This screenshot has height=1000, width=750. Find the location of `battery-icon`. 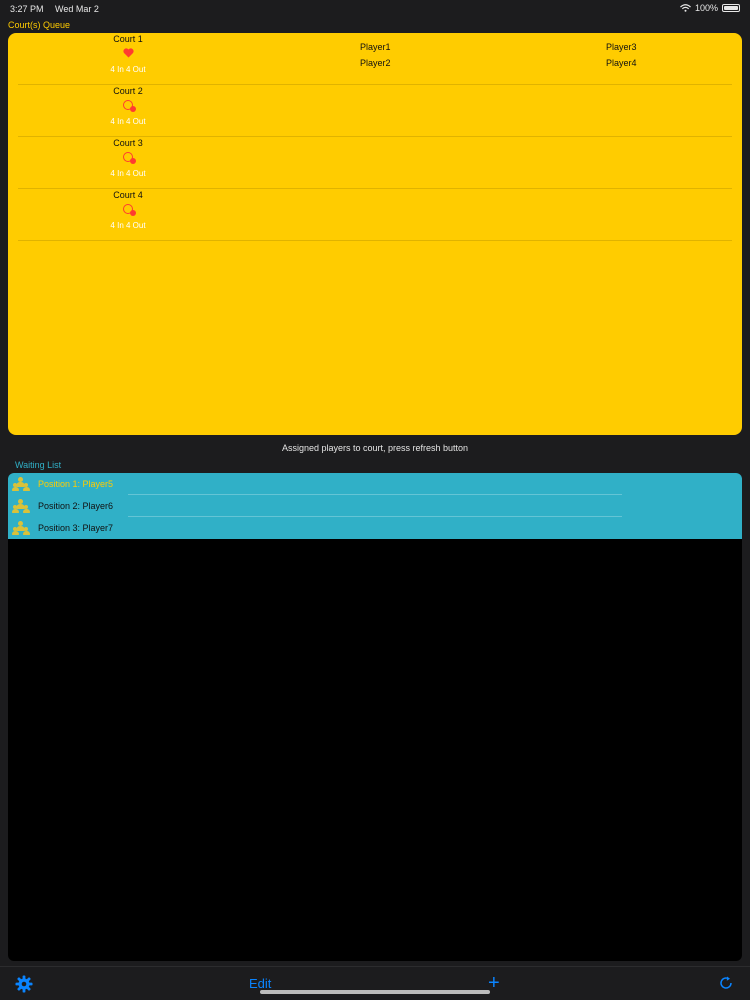

battery-icon is located at coordinates (731, 8).